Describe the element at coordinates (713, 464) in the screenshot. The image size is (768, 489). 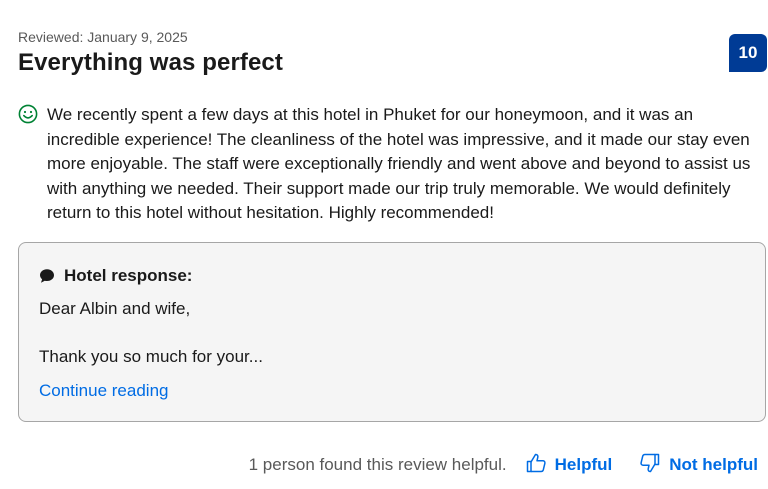
I see `not-helpful-label: Not helpful` at that location.